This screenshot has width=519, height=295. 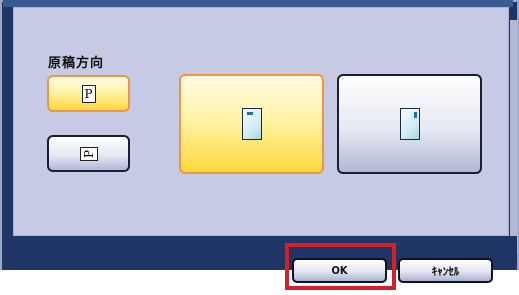 I want to click on portrait-document-icon, so click(x=251, y=124).